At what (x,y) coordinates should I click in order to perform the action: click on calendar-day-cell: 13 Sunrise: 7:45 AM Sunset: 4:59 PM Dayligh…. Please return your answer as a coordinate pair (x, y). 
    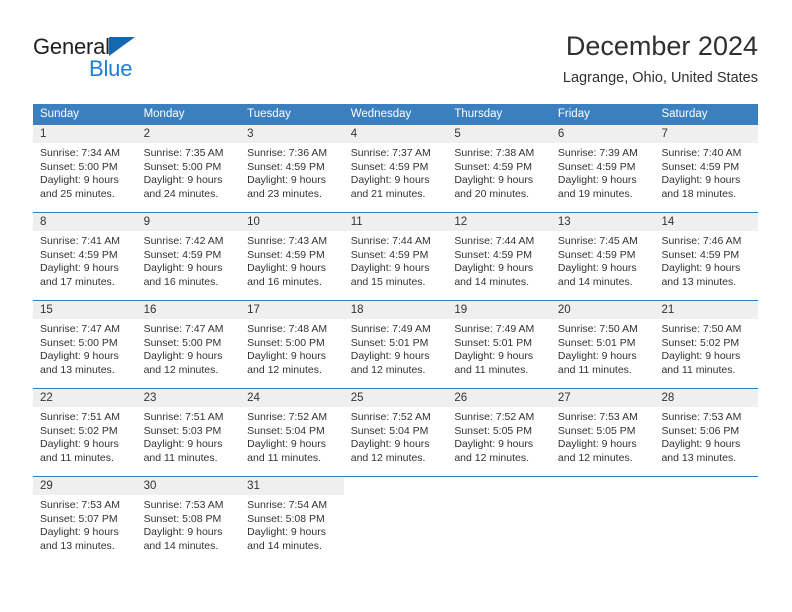
    Looking at the image, I should click on (602, 256).